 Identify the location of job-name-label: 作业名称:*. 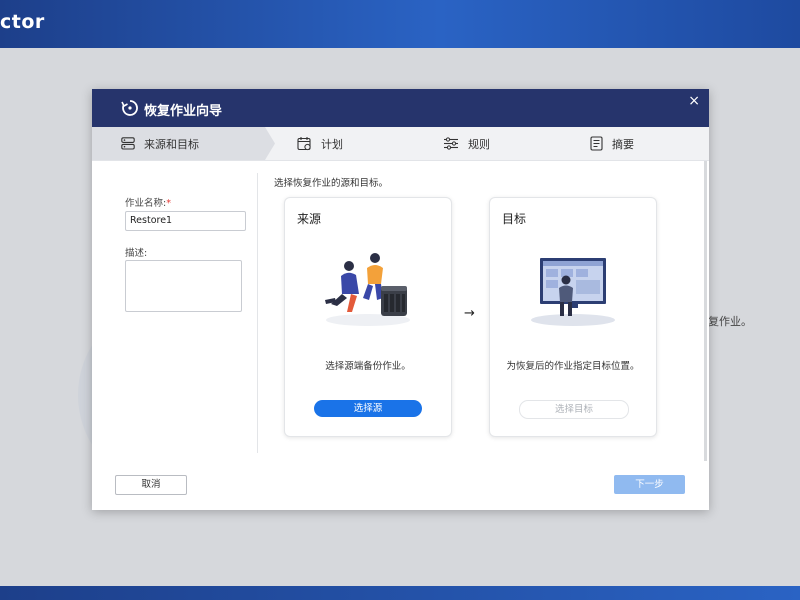
(148, 202).